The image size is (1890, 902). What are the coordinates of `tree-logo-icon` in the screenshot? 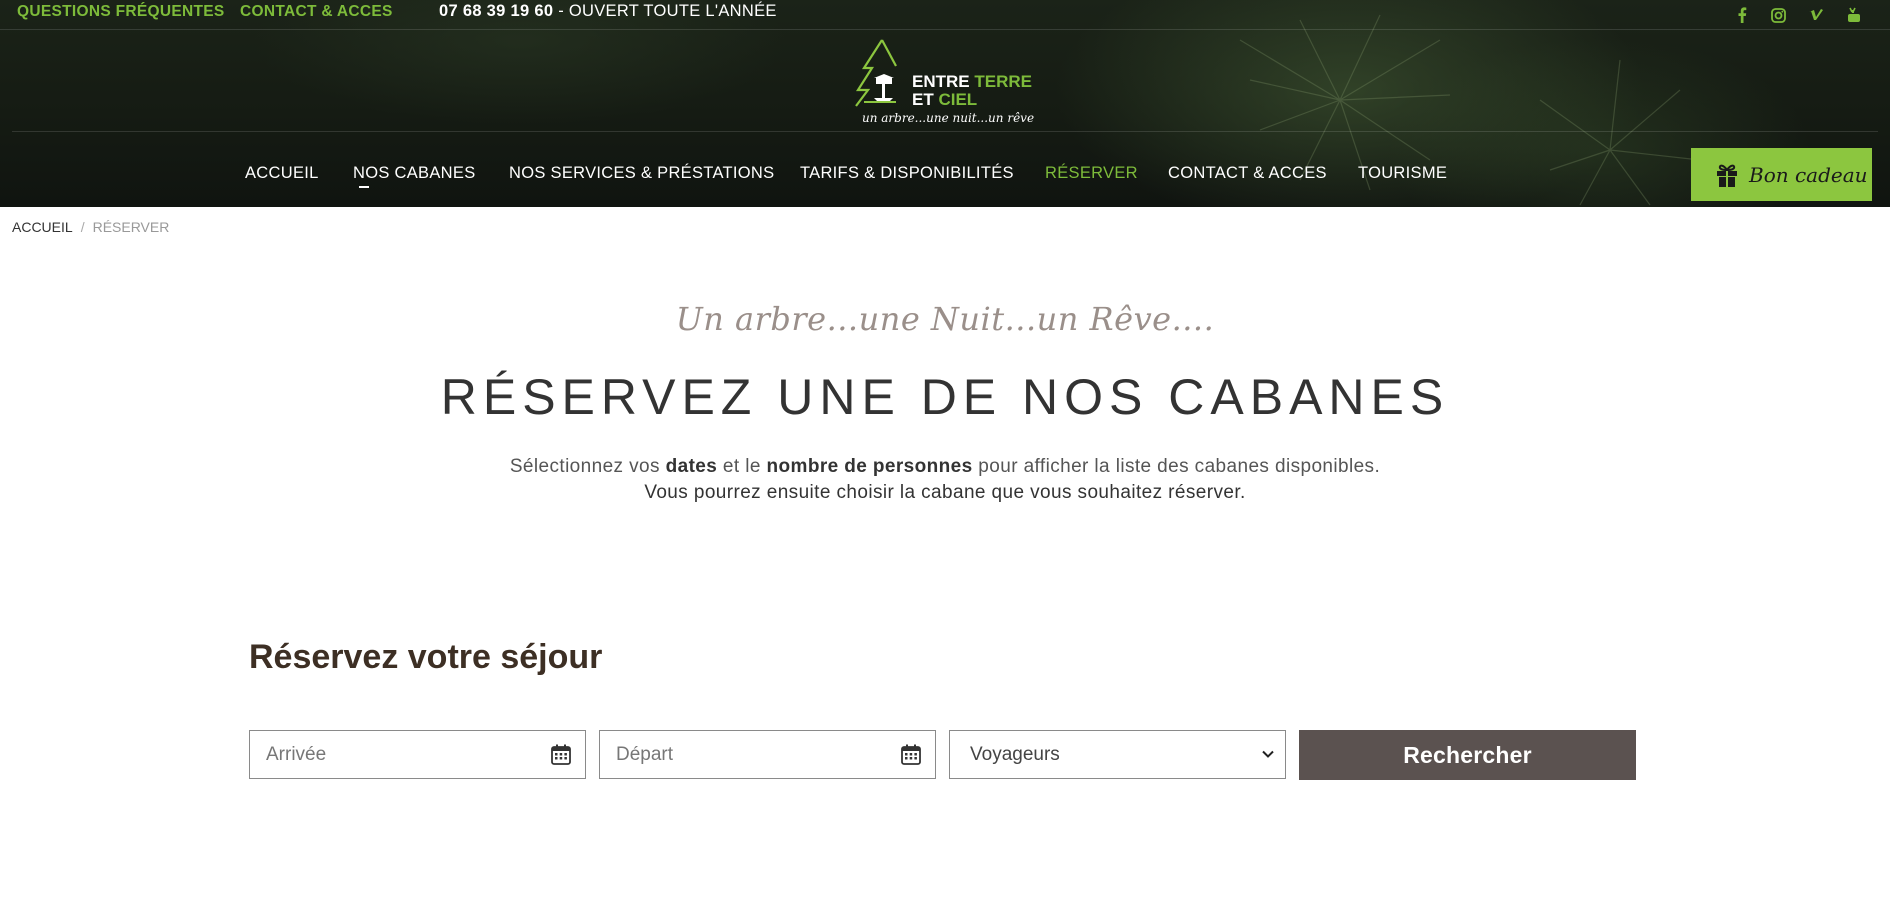 It's located at (876, 73).